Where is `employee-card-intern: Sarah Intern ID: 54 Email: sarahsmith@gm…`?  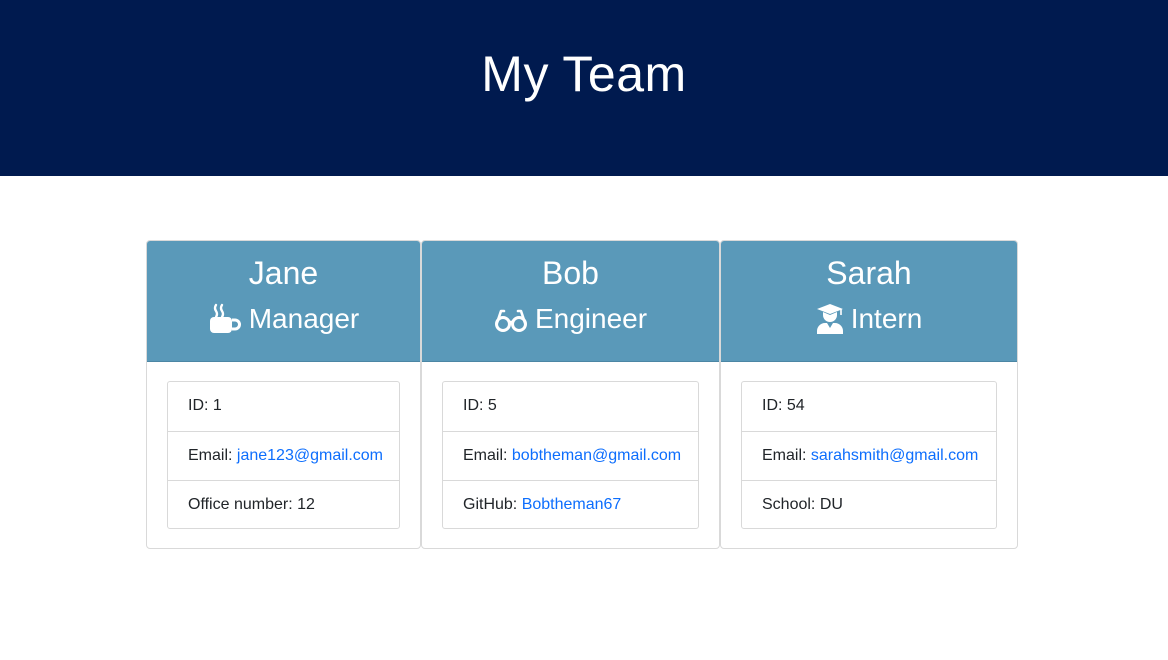
employee-card-intern: Sarah Intern ID: 54 Email: sarahsmith@gm… is located at coordinates (869, 394).